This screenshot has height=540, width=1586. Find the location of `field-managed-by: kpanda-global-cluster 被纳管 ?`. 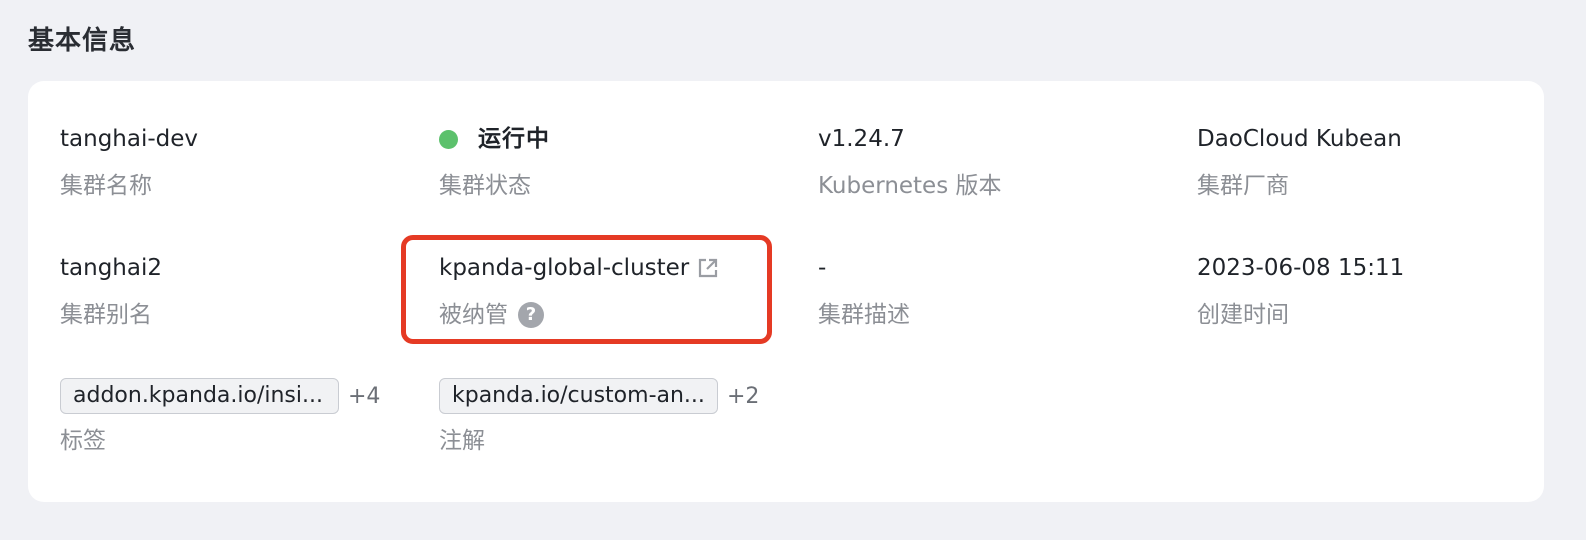

field-managed-by: kpanda-global-cluster 被纳管 ? is located at coordinates (579, 291).